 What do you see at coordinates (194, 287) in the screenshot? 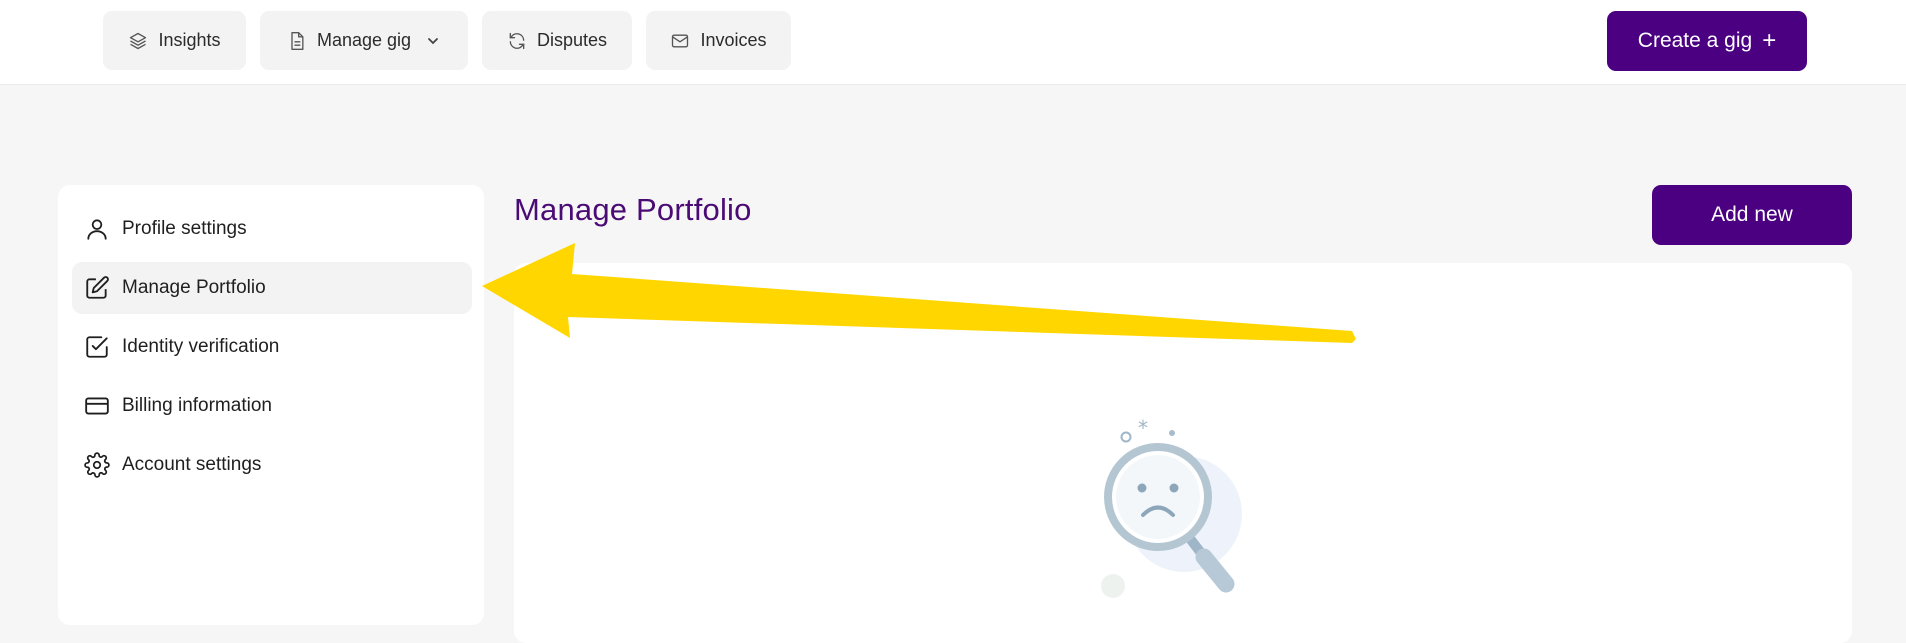
I see `sidebar-item-label: Manage Portfolio` at bounding box center [194, 287].